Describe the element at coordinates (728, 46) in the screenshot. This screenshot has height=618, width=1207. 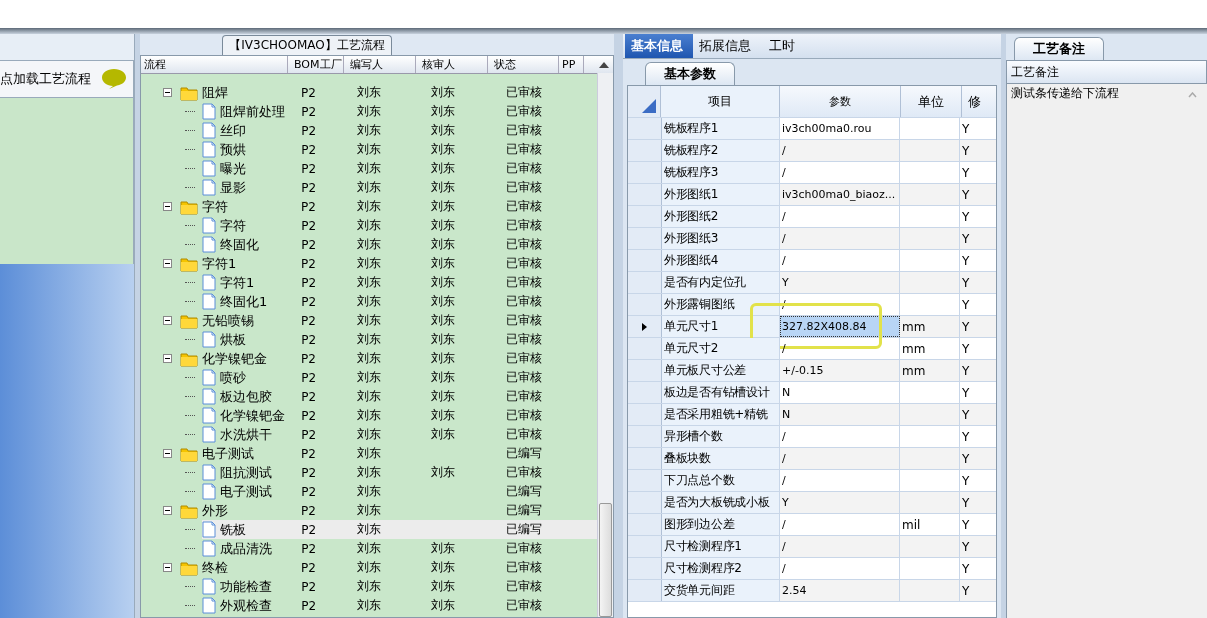
I see `tab: 拓展信息` at that location.